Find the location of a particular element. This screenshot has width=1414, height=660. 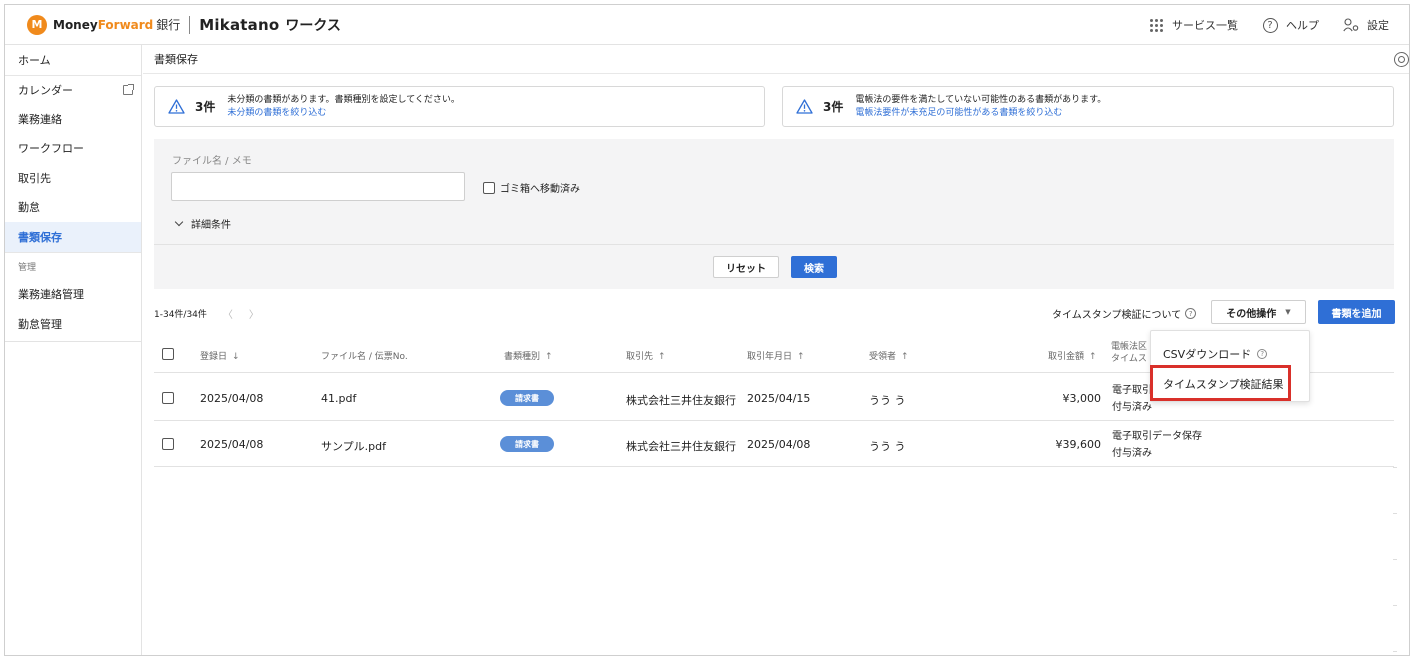

cell-filename: サンプル.pdf is located at coordinates (353, 446).